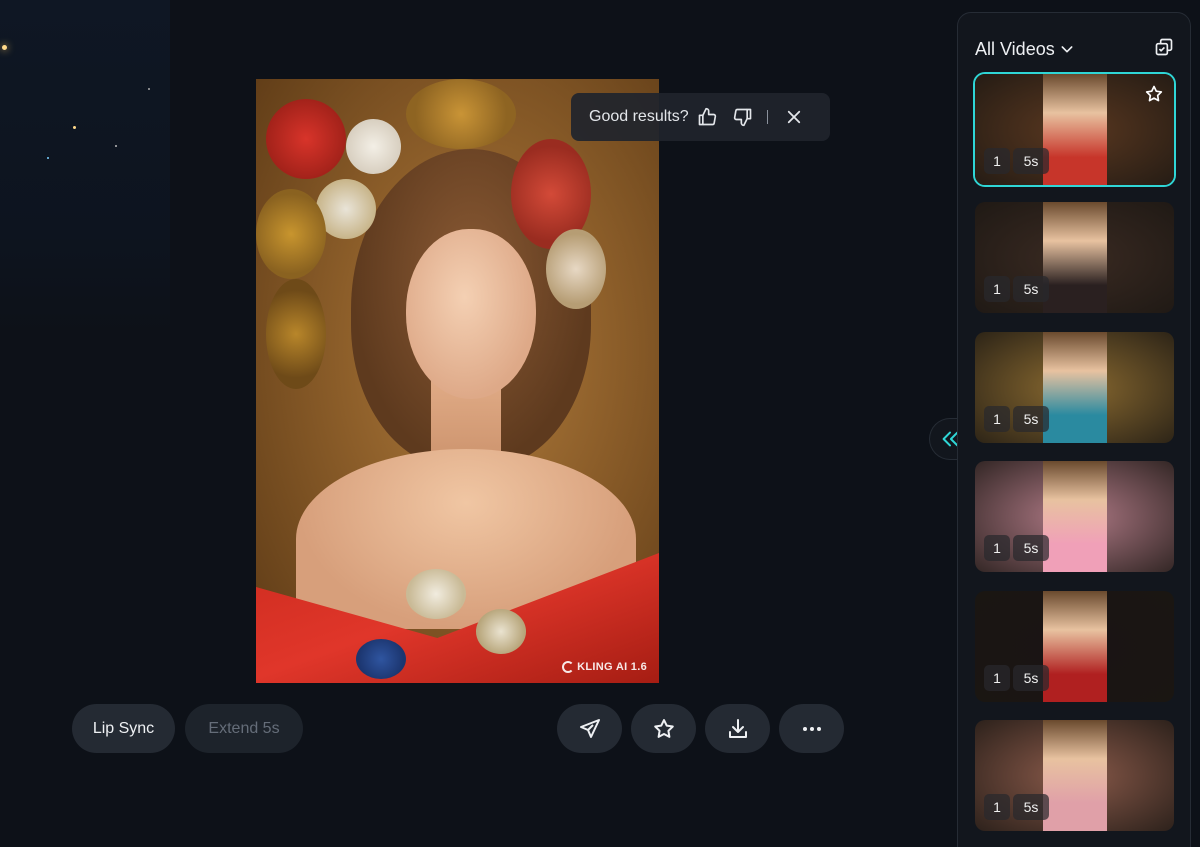  Describe the element at coordinates (639, 116) in the screenshot. I see `feedback-prompt: Good results?` at that location.